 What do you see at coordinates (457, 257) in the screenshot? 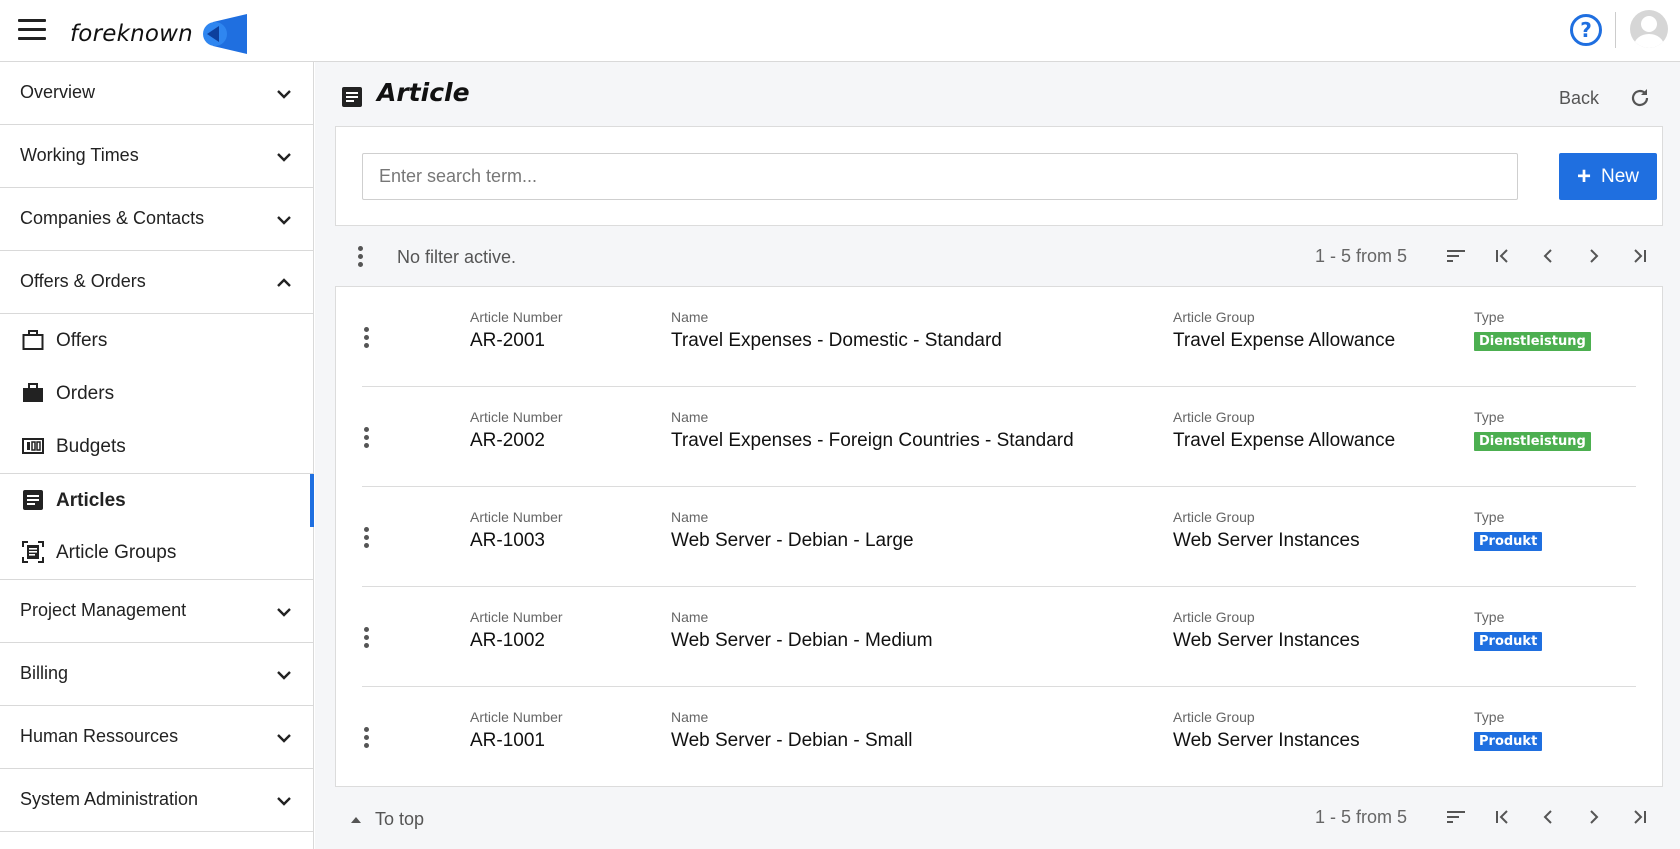
I see `filter-status: No filter active.` at bounding box center [457, 257].